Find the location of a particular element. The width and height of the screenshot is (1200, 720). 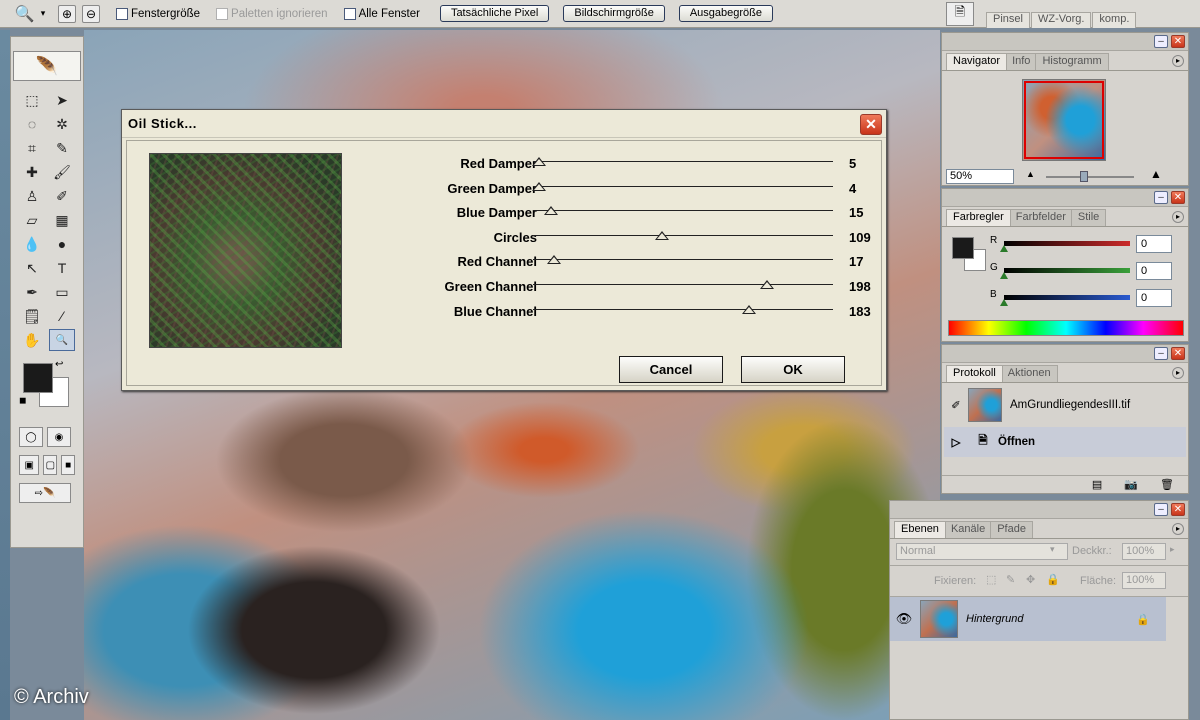

move-tool-icon: ➤ is located at coordinates (62, 100).